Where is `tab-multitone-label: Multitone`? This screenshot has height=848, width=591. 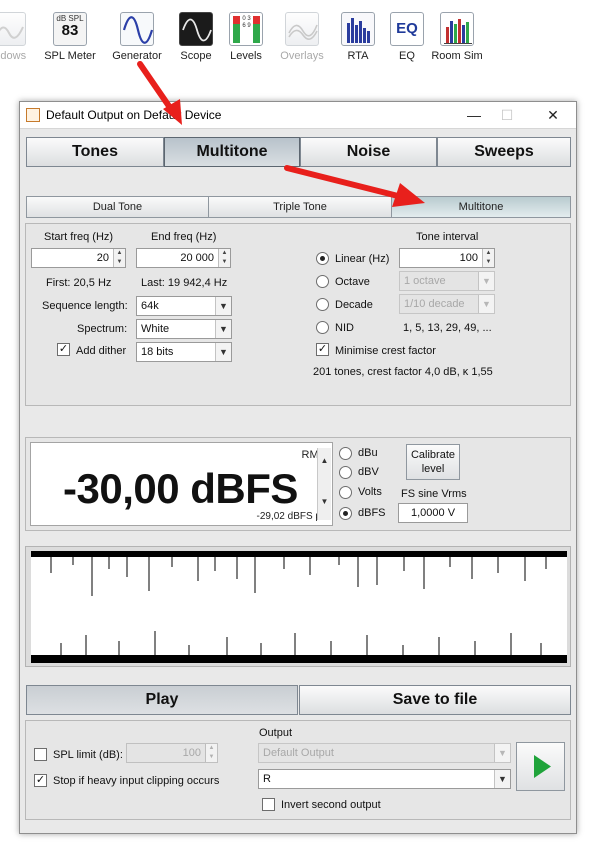 tab-multitone-label: Multitone is located at coordinates (232, 151).